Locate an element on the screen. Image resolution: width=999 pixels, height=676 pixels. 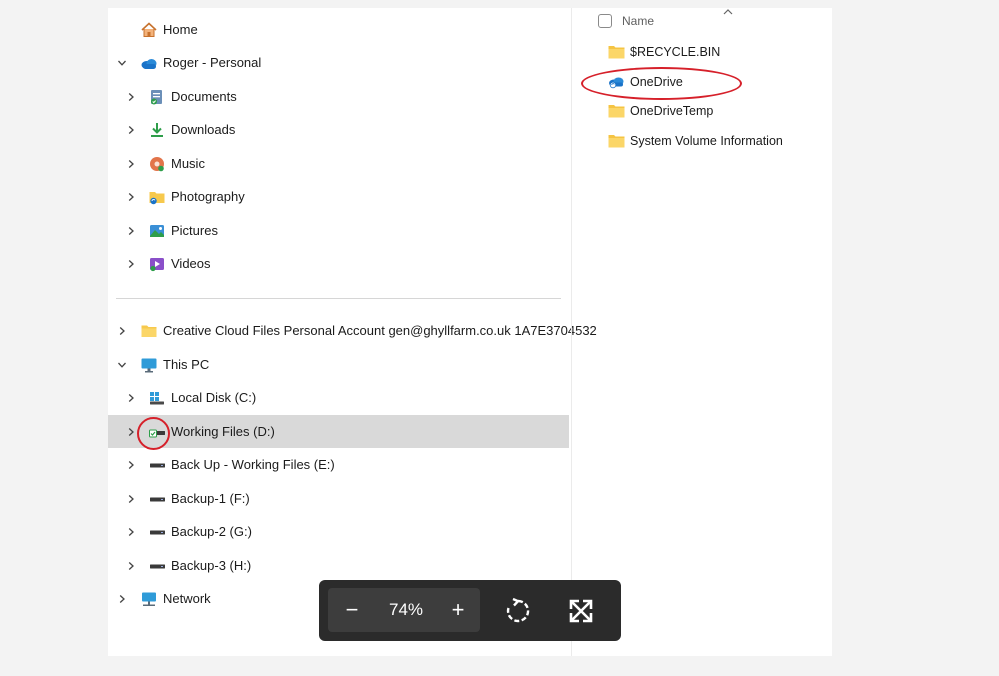
zoom-in-button: + is located at coordinates (458, 610).